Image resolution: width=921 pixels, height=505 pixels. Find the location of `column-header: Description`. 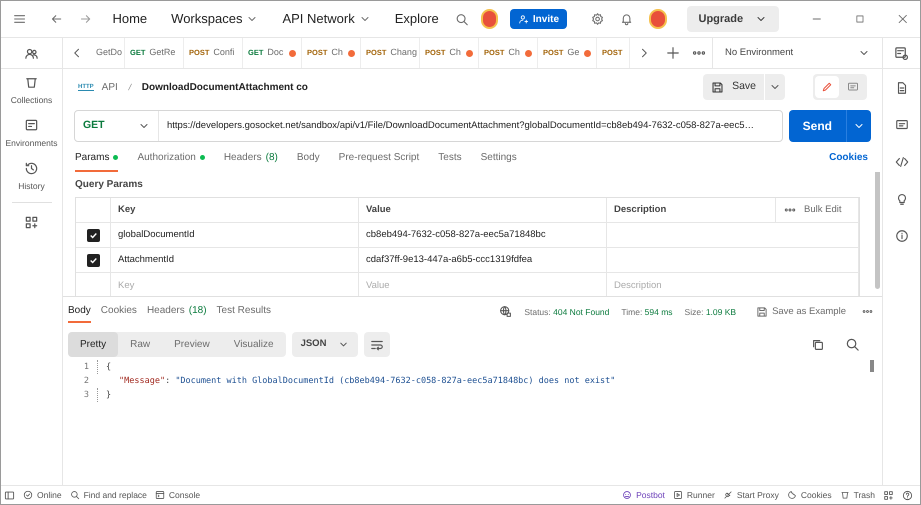

column-header: Description is located at coordinates (640, 209).